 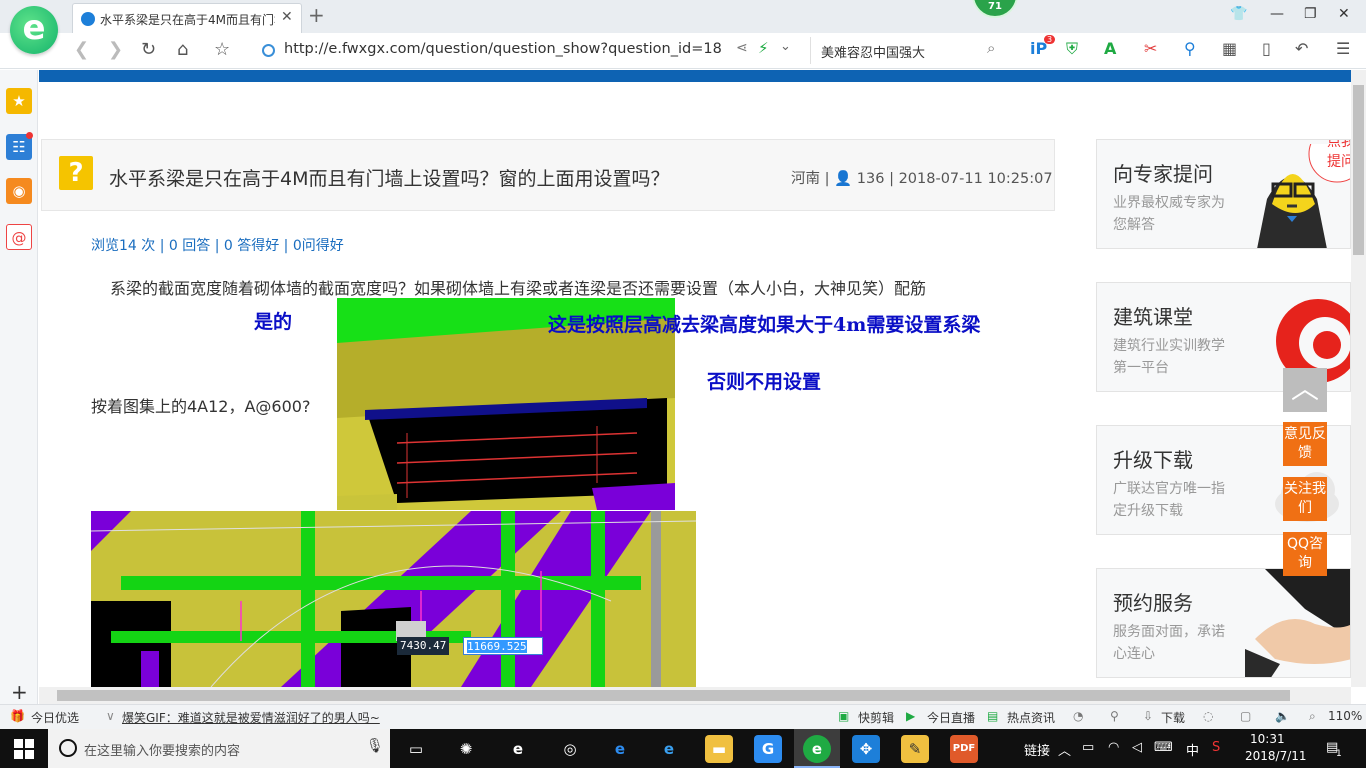 I want to click on qq-consult-button: QQ咨询, so click(x=1305, y=554).